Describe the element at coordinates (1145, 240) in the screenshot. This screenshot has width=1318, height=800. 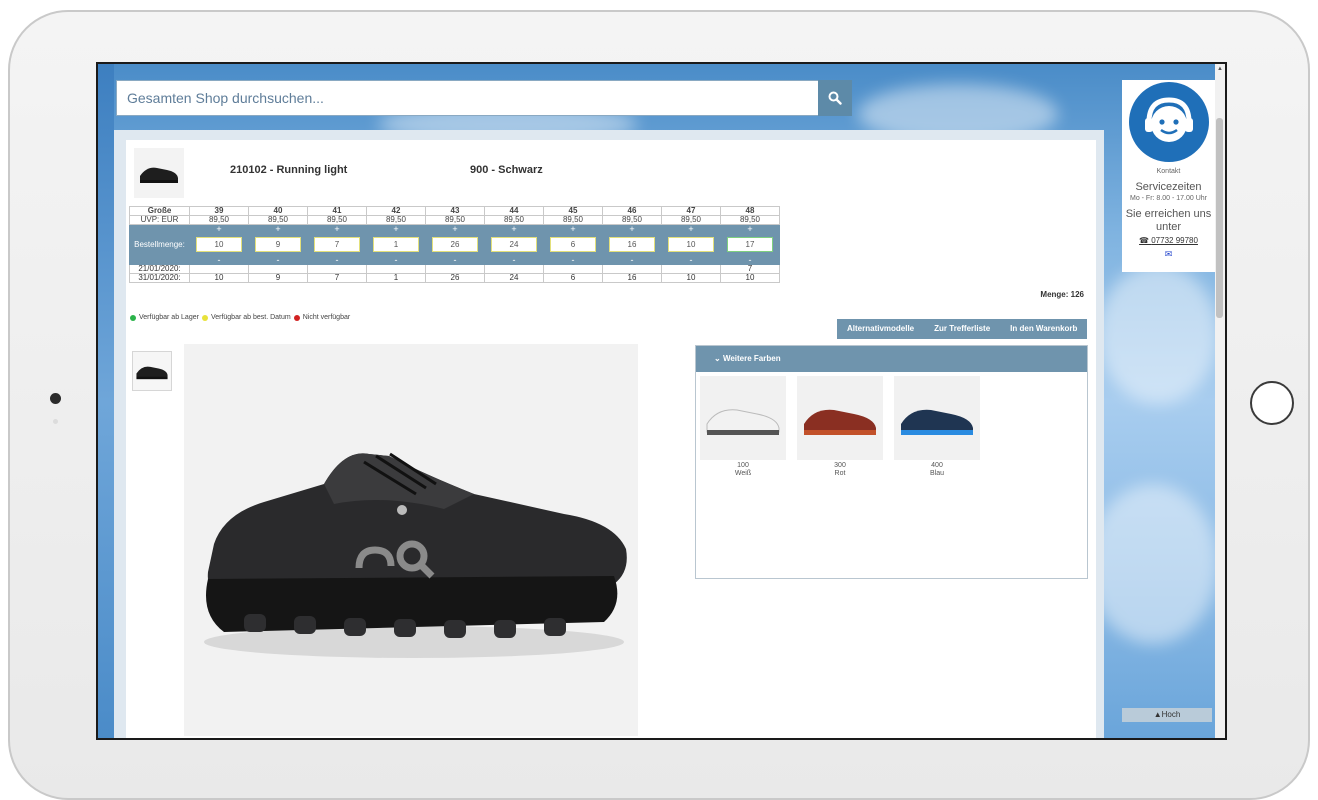
I see `phone-icon: ☎` at that location.